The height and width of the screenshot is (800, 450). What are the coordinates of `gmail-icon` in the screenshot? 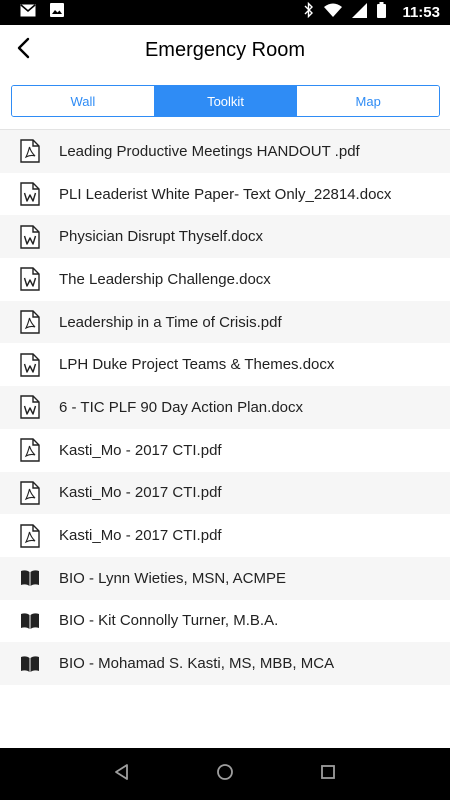 It's located at (28, 12).